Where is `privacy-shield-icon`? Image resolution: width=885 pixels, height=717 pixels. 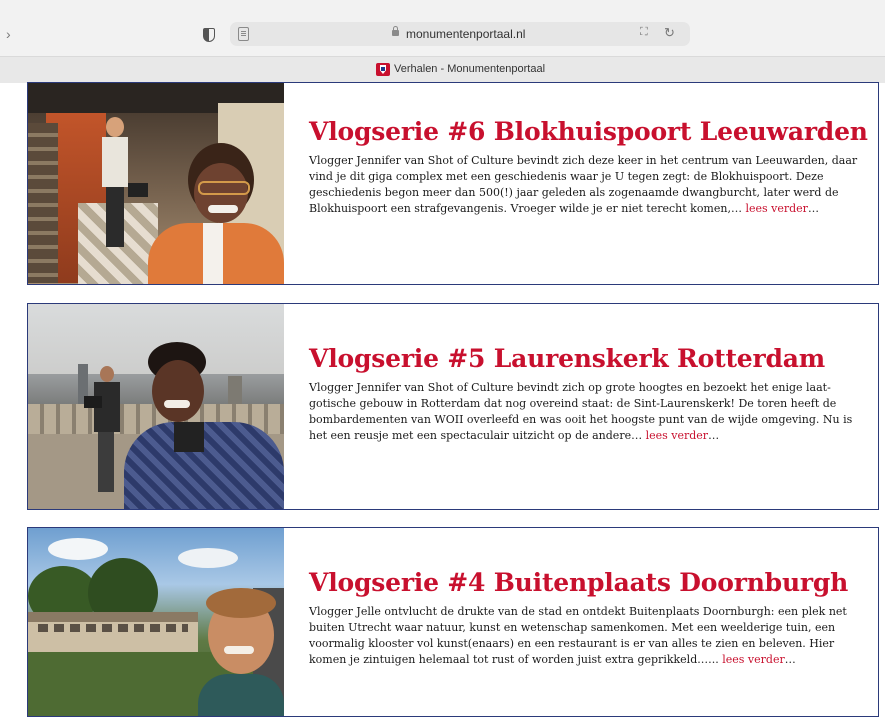
privacy-shield-icon is located at coordinates (209, 35).